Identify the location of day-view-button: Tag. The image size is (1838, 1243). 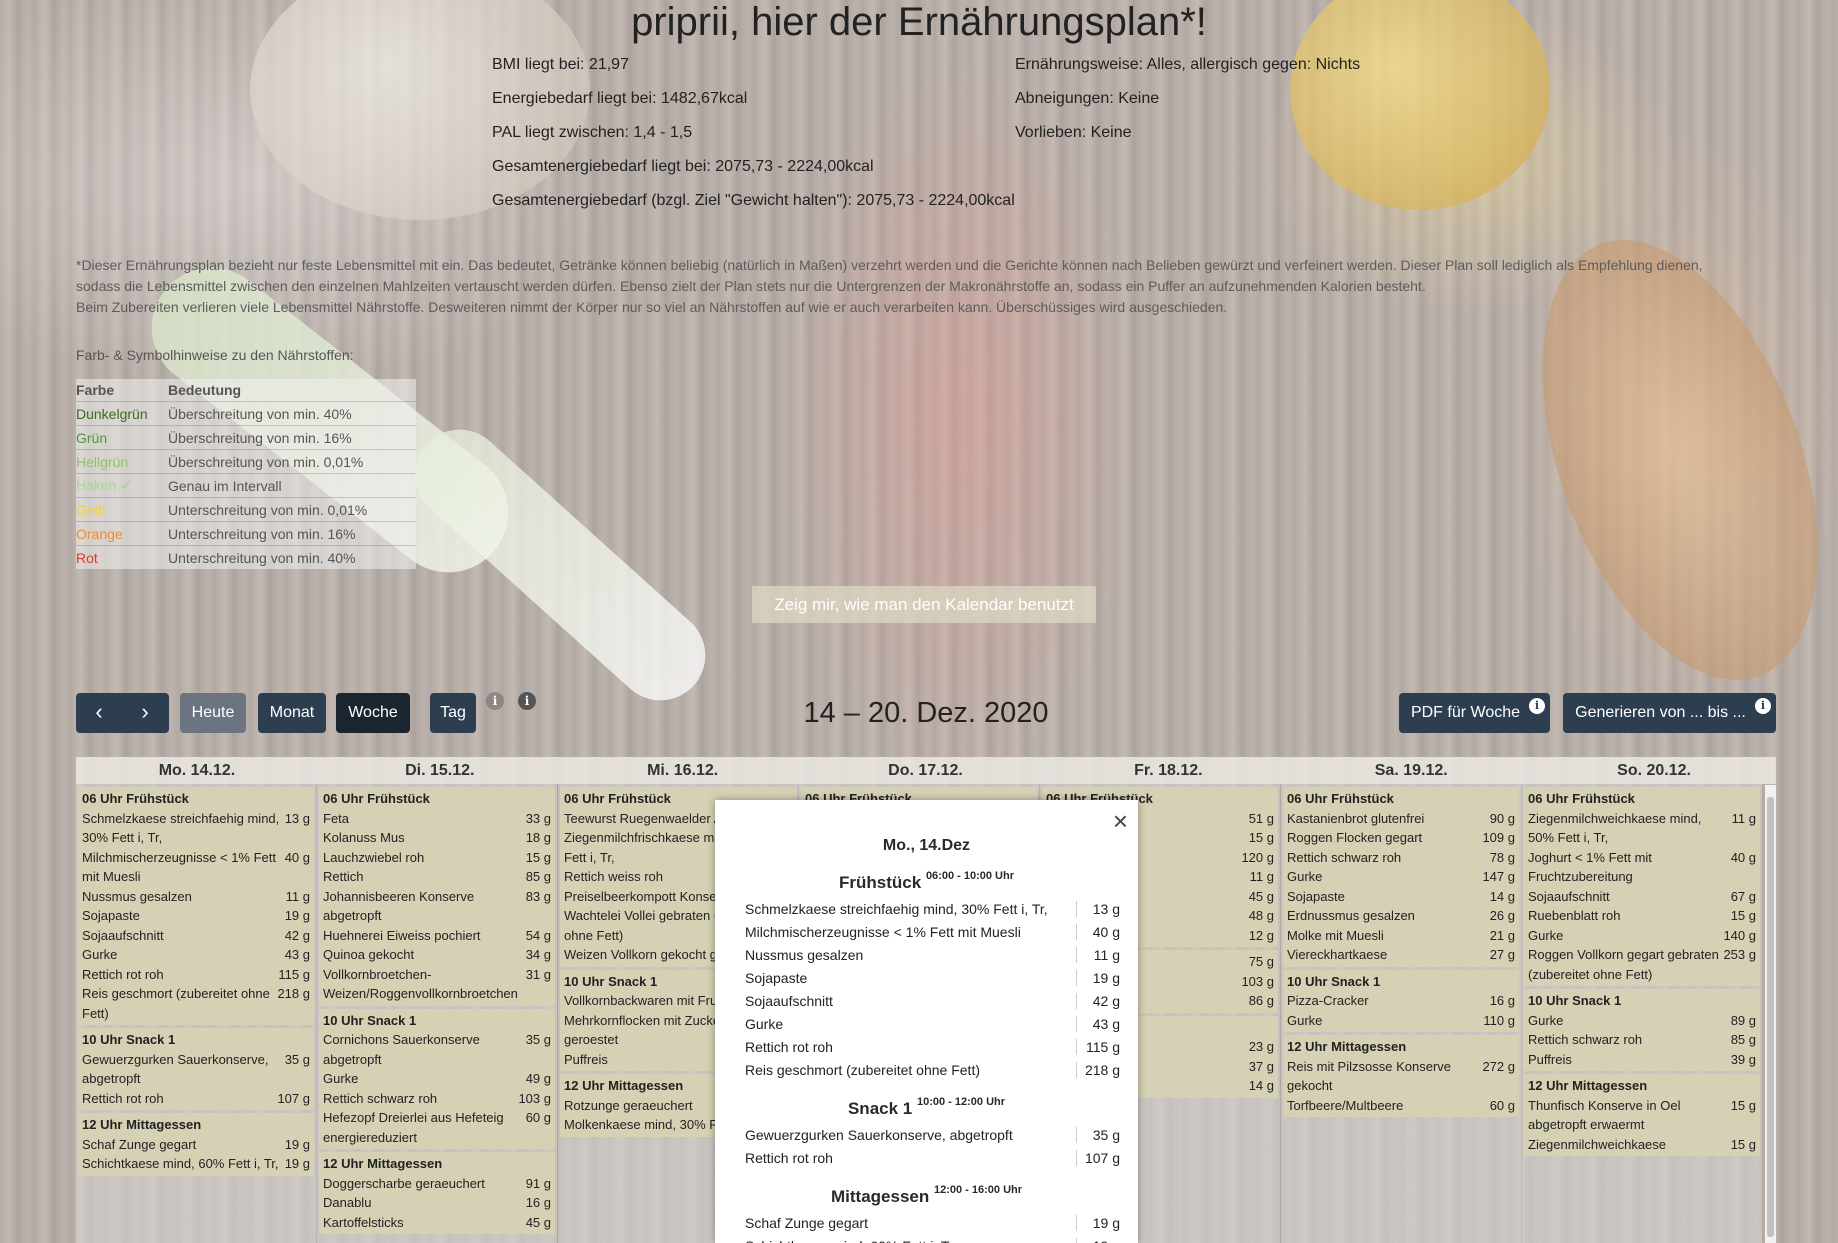
(453, 713).